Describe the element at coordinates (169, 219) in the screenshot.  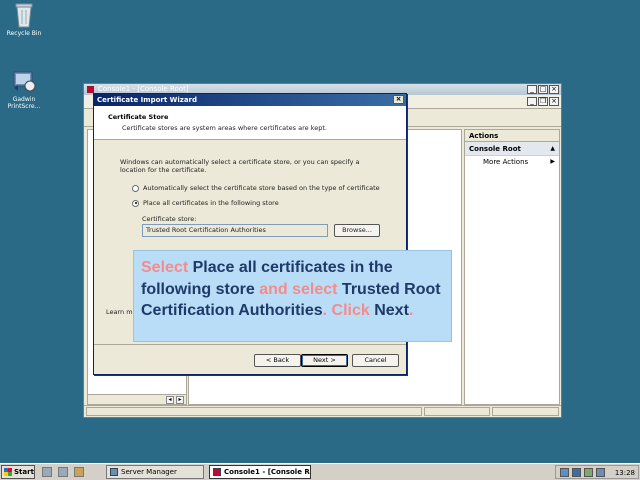
I see `certificate-store-label: Certificate store:` at that location.